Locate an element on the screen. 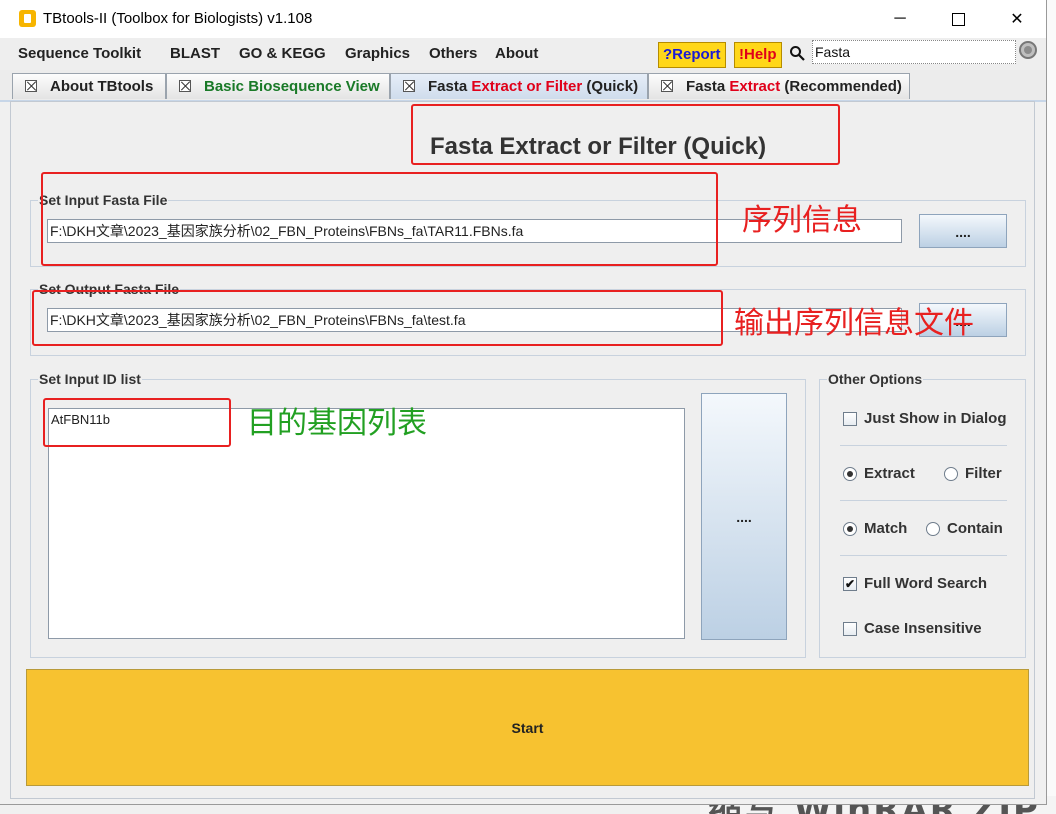 The image size is (1056, 814). desktop-background is located at coordinates (1051, 407).